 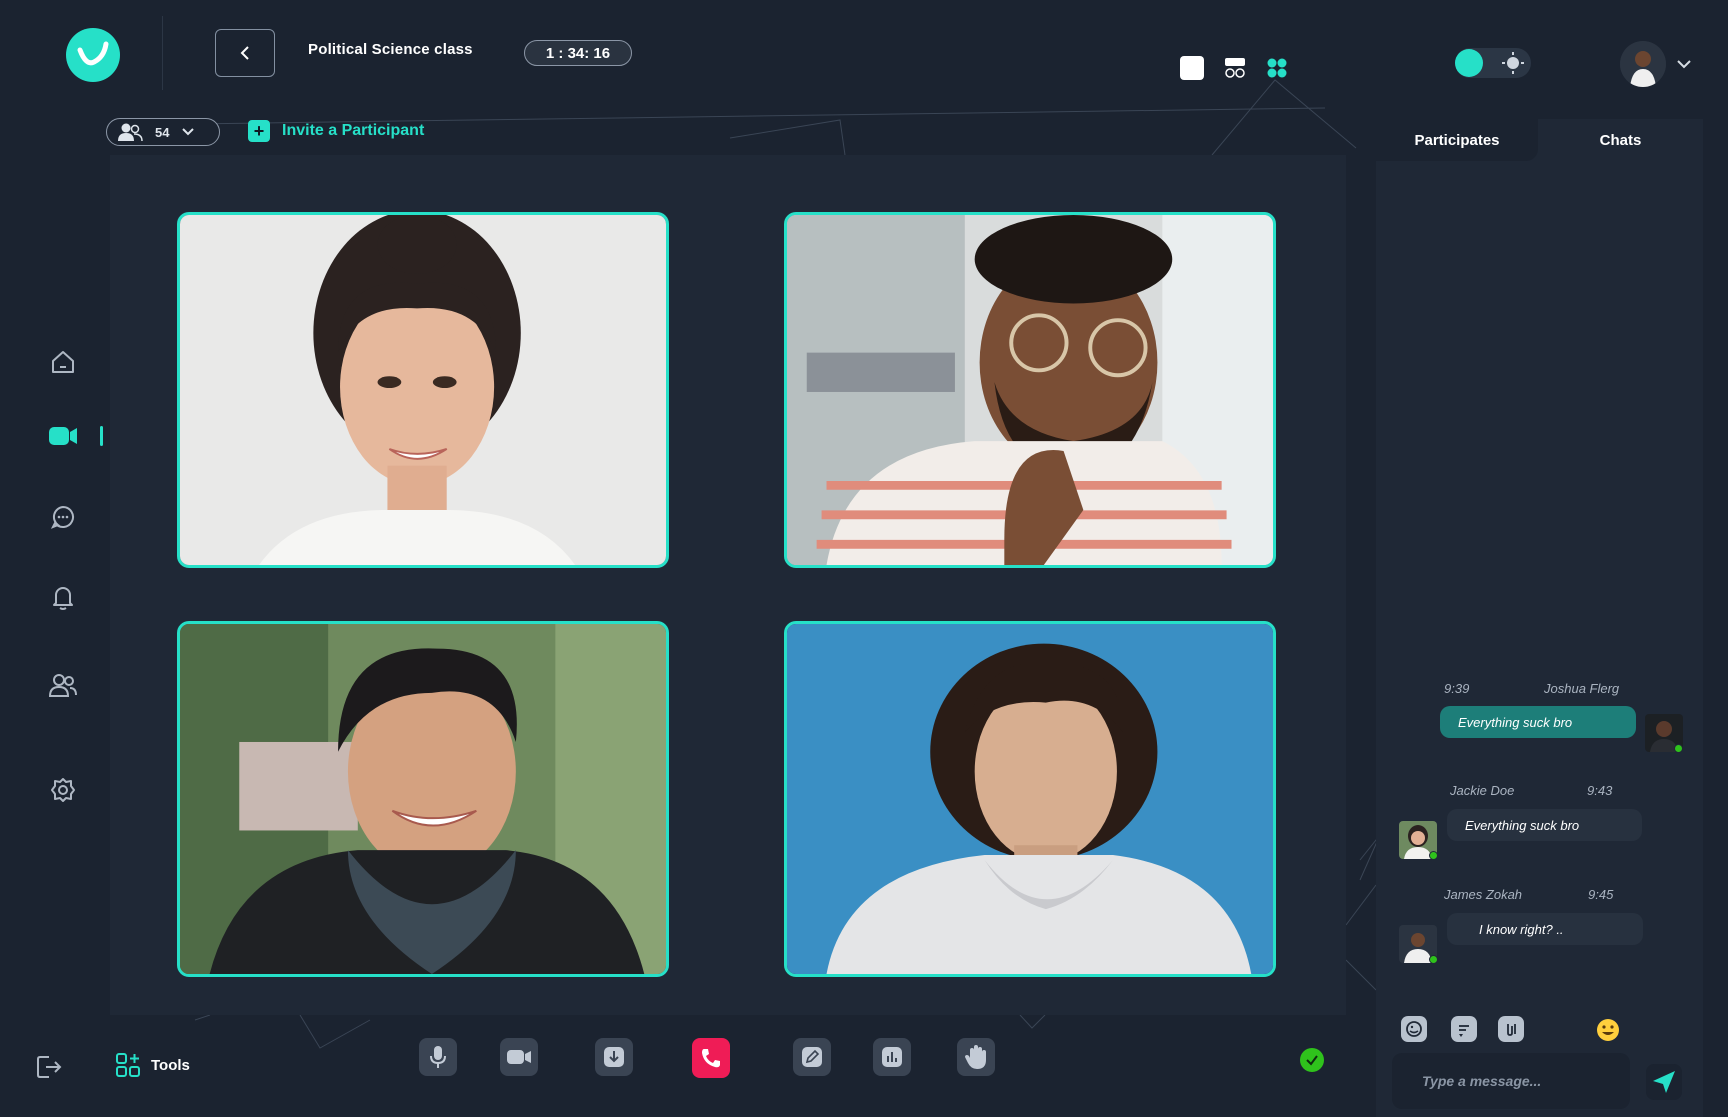 What do you see at coordinates (1643, 64) in the screenshot?
I see `user-avatar` at bounding box center [1643, 64].